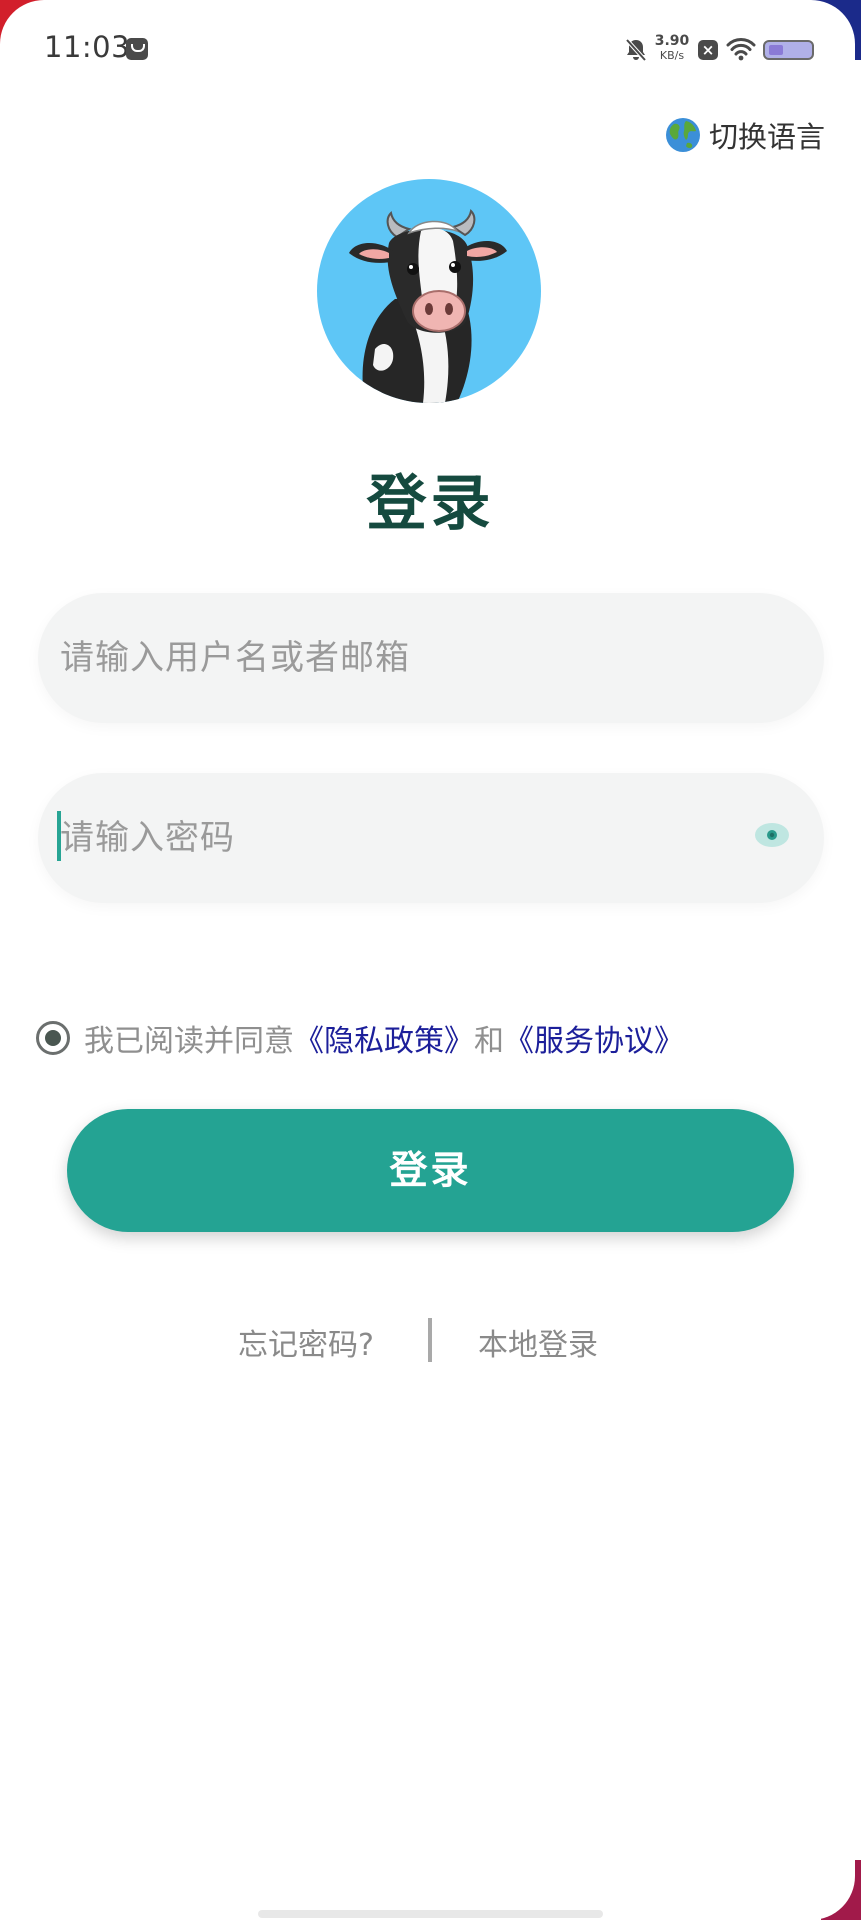 The width and height of the screenshot is (861, 1920). What do you see at coordinates (430, 1170) in the screenshot?
I see `login-button: 登录` at bounding box center [430, 1170].